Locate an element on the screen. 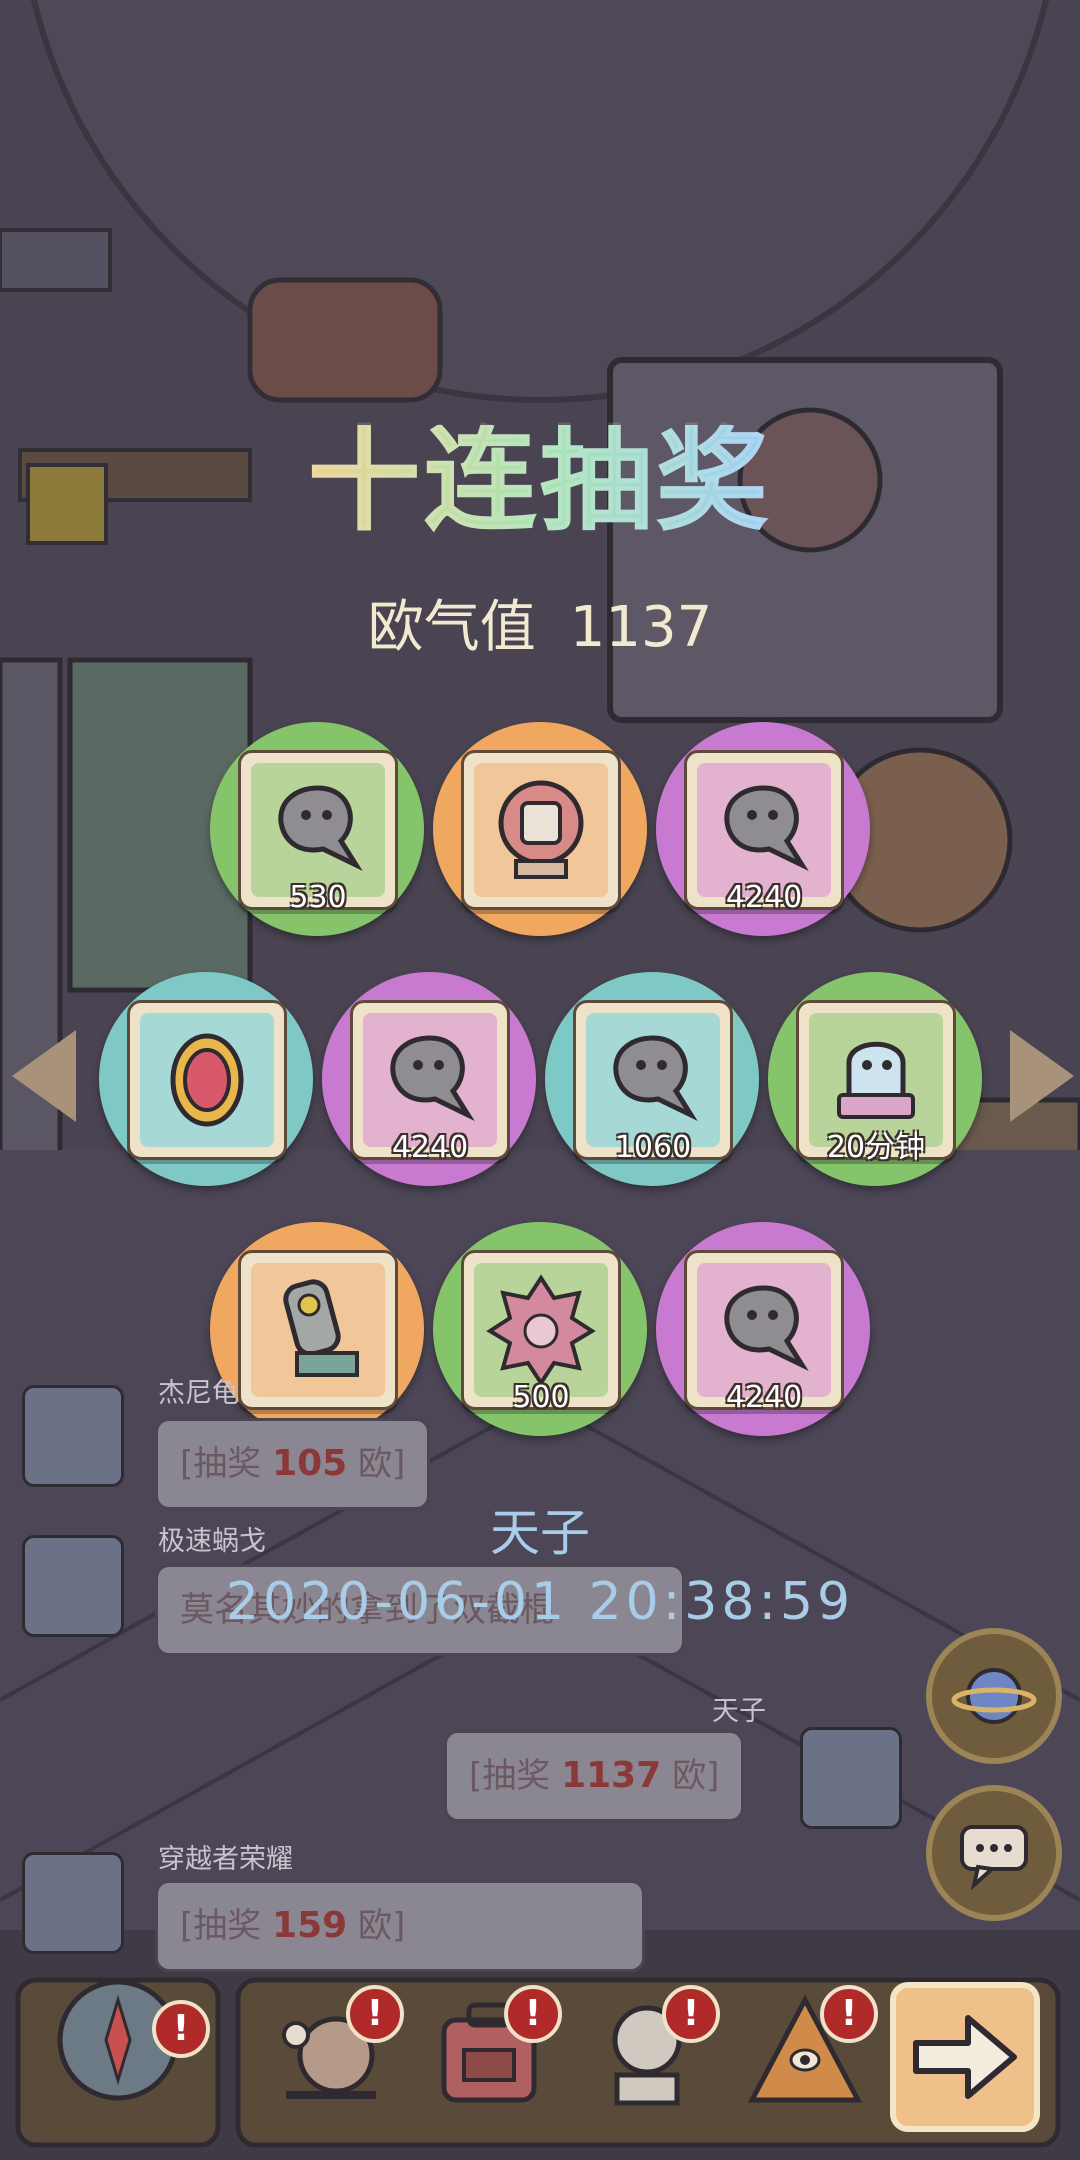 The image size is (1080, 2160). chat-username: 穿越者荣耀 is located at coordinates (225, 1859).